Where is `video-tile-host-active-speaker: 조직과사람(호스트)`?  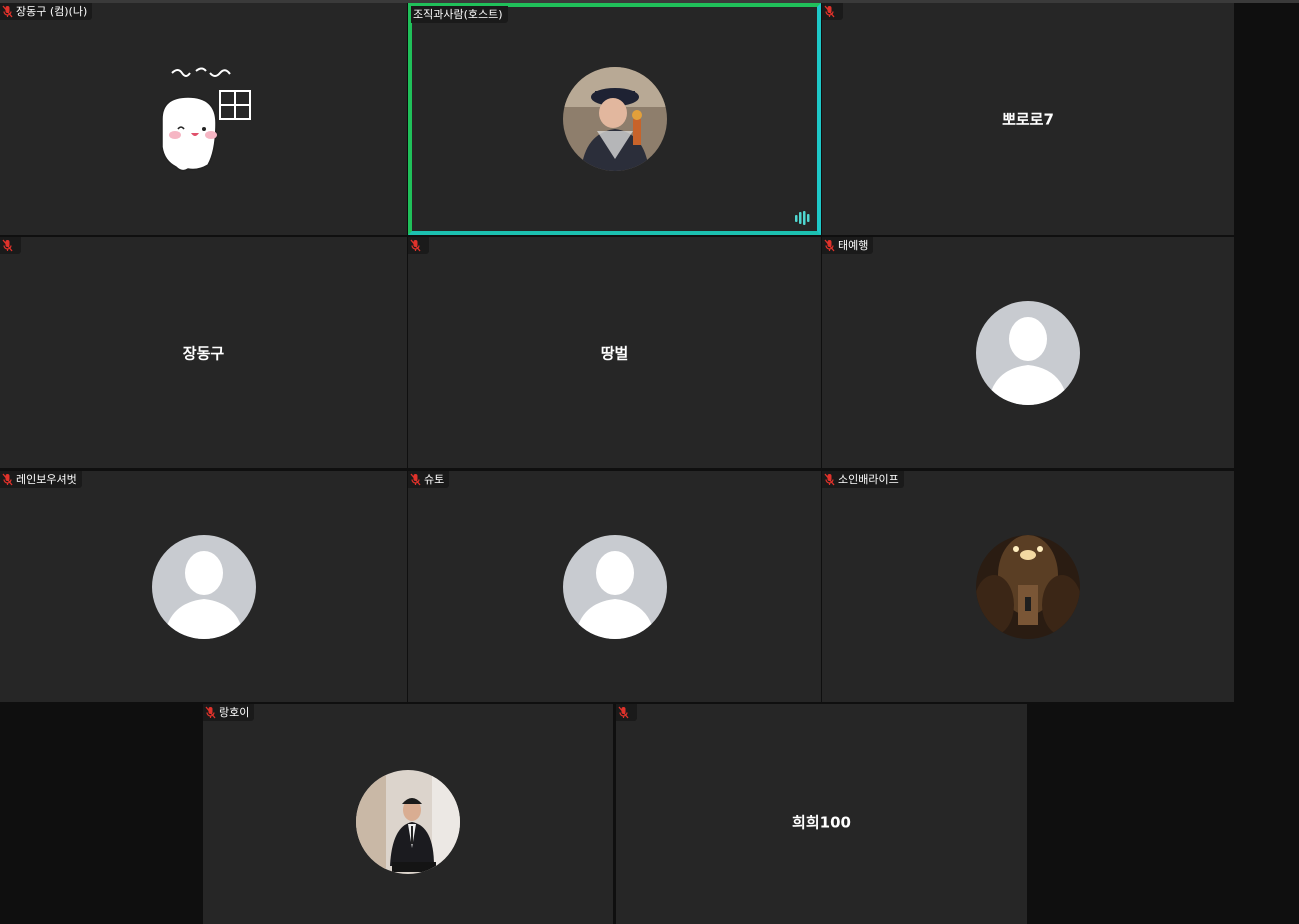 video-tile-host-active-speaker: 조직과사람(호스트) is located at coordinates (614, 119).